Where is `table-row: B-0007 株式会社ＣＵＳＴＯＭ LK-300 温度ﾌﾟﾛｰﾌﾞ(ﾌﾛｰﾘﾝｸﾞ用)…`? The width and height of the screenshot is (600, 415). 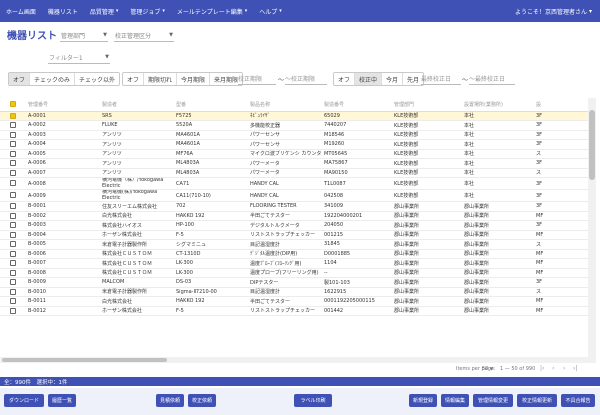
table-row: B-0007 株式会社ＣＵＳＴＯＭ LK-300 温度ﾌﾟﾛｰﾌﾞ(ﾌﾛｰﾘﾝｸﾞ用)… is located at coordinates (294, 263).